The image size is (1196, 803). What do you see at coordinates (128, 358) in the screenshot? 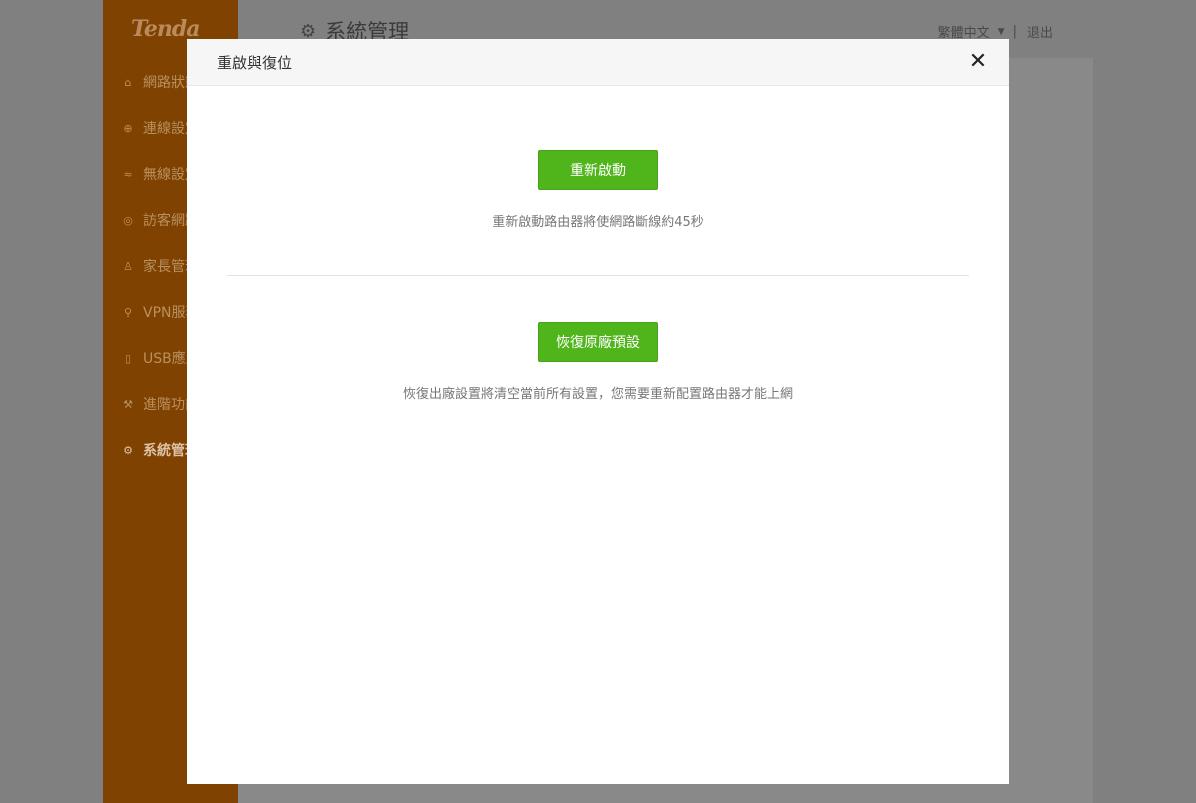
I see `usb-icon: ▯` at bounding box center [128, 358].